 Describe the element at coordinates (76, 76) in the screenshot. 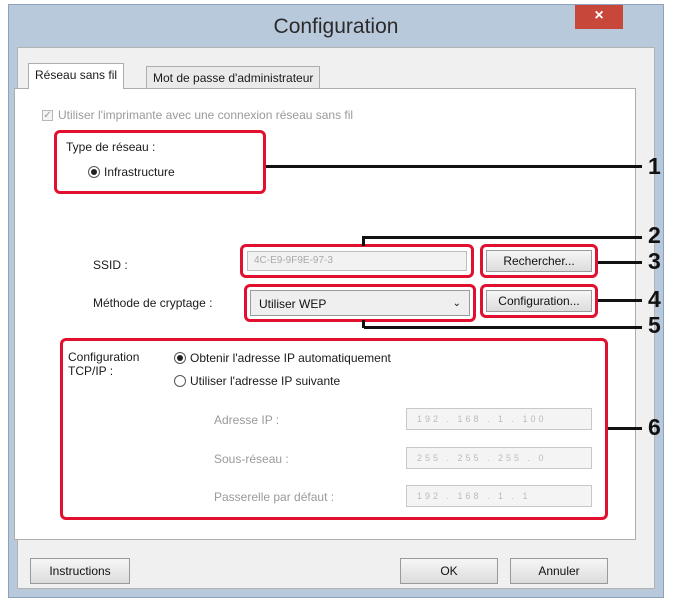

I see `tab-wireless: Réseau sans fil` at that location.